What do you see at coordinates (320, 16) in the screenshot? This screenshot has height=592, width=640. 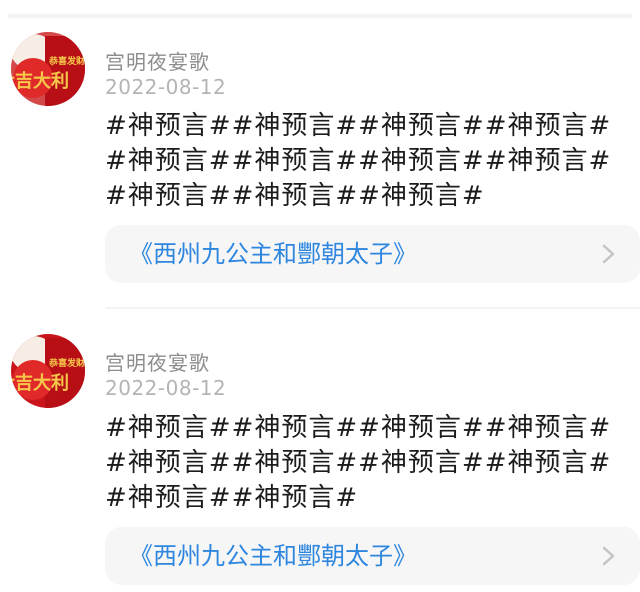 I see `top-divider` at bounding box center [320, 16].